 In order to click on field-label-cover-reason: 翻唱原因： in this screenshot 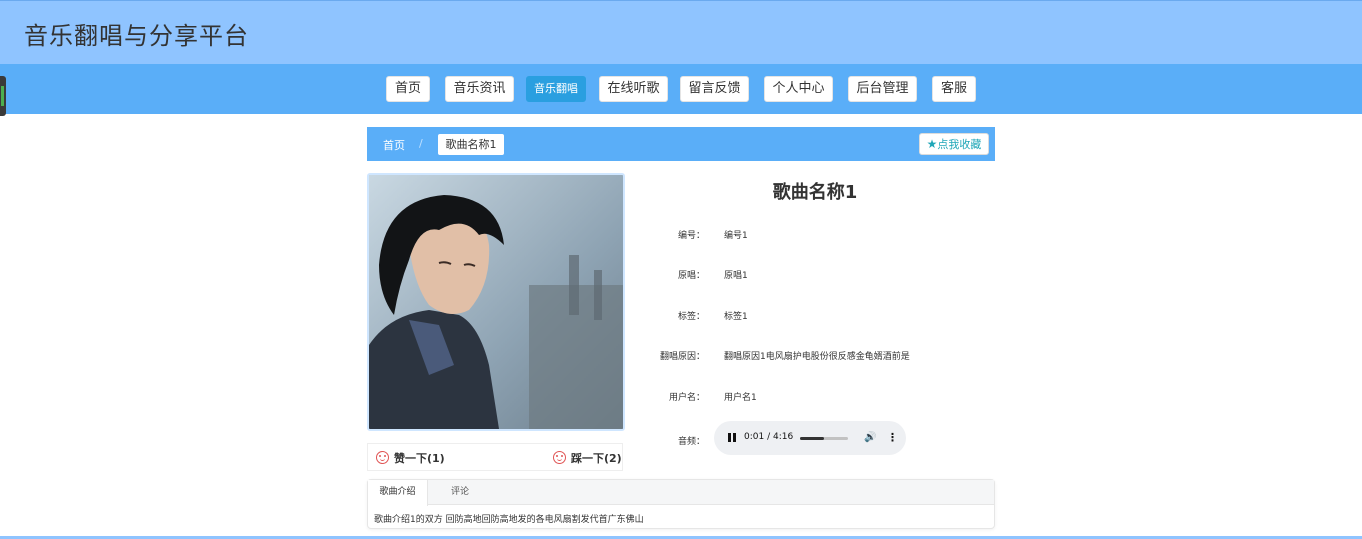, I will do `click(682, 357)`.